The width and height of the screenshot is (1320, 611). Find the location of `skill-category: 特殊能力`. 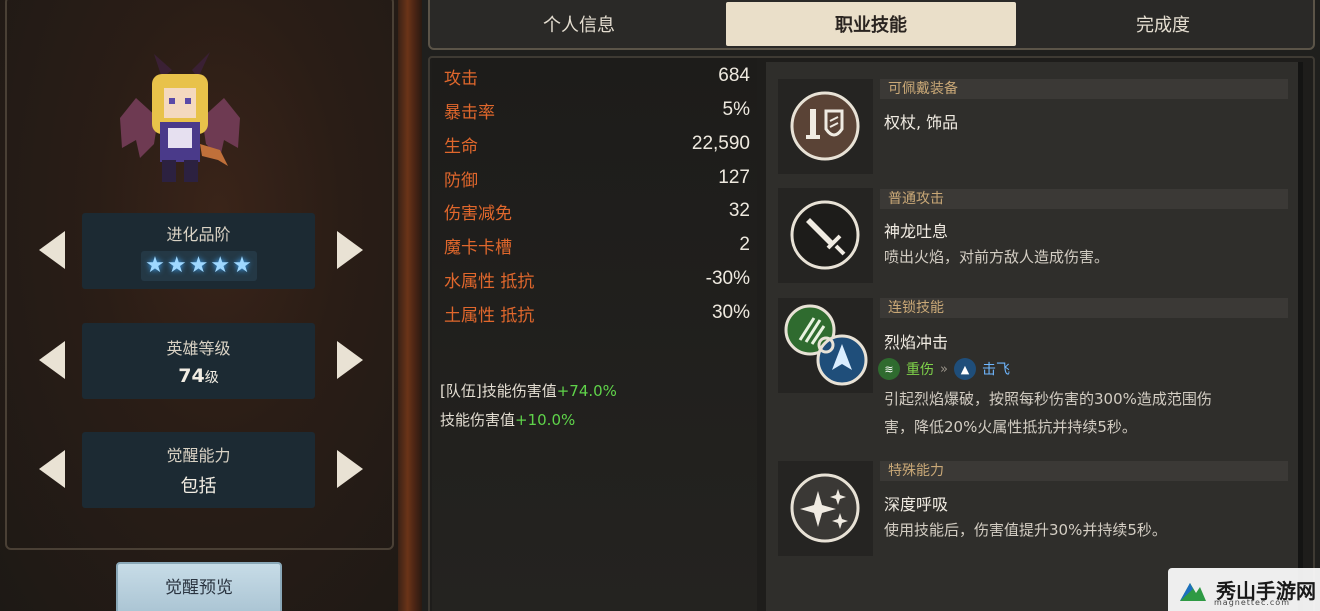

skill-category: 特殊能力 is located at coordinates (1084, 471).